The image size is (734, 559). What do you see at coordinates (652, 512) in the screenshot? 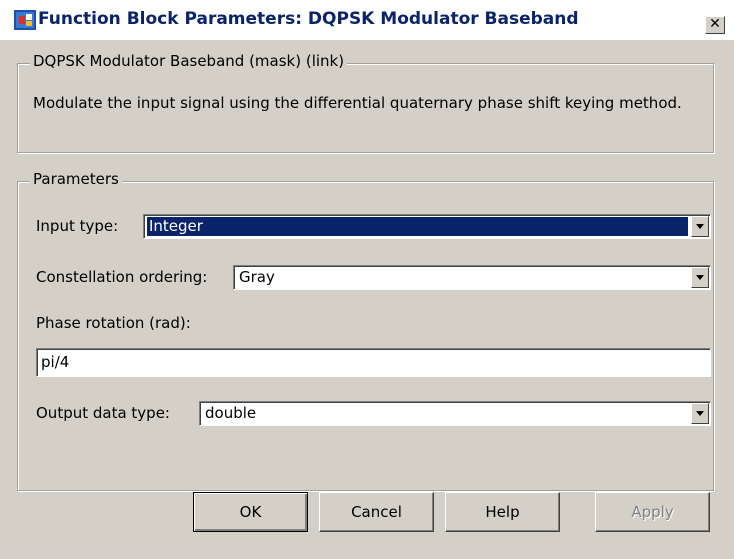
I see `apply-button: Apply` at bounding box center [652, 512].